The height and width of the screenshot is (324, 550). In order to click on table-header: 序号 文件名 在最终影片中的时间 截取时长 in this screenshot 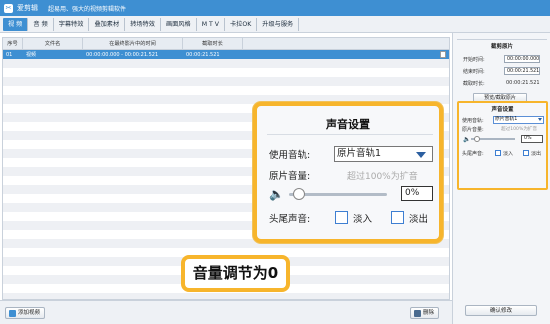, I will do `click(226, 44)`.